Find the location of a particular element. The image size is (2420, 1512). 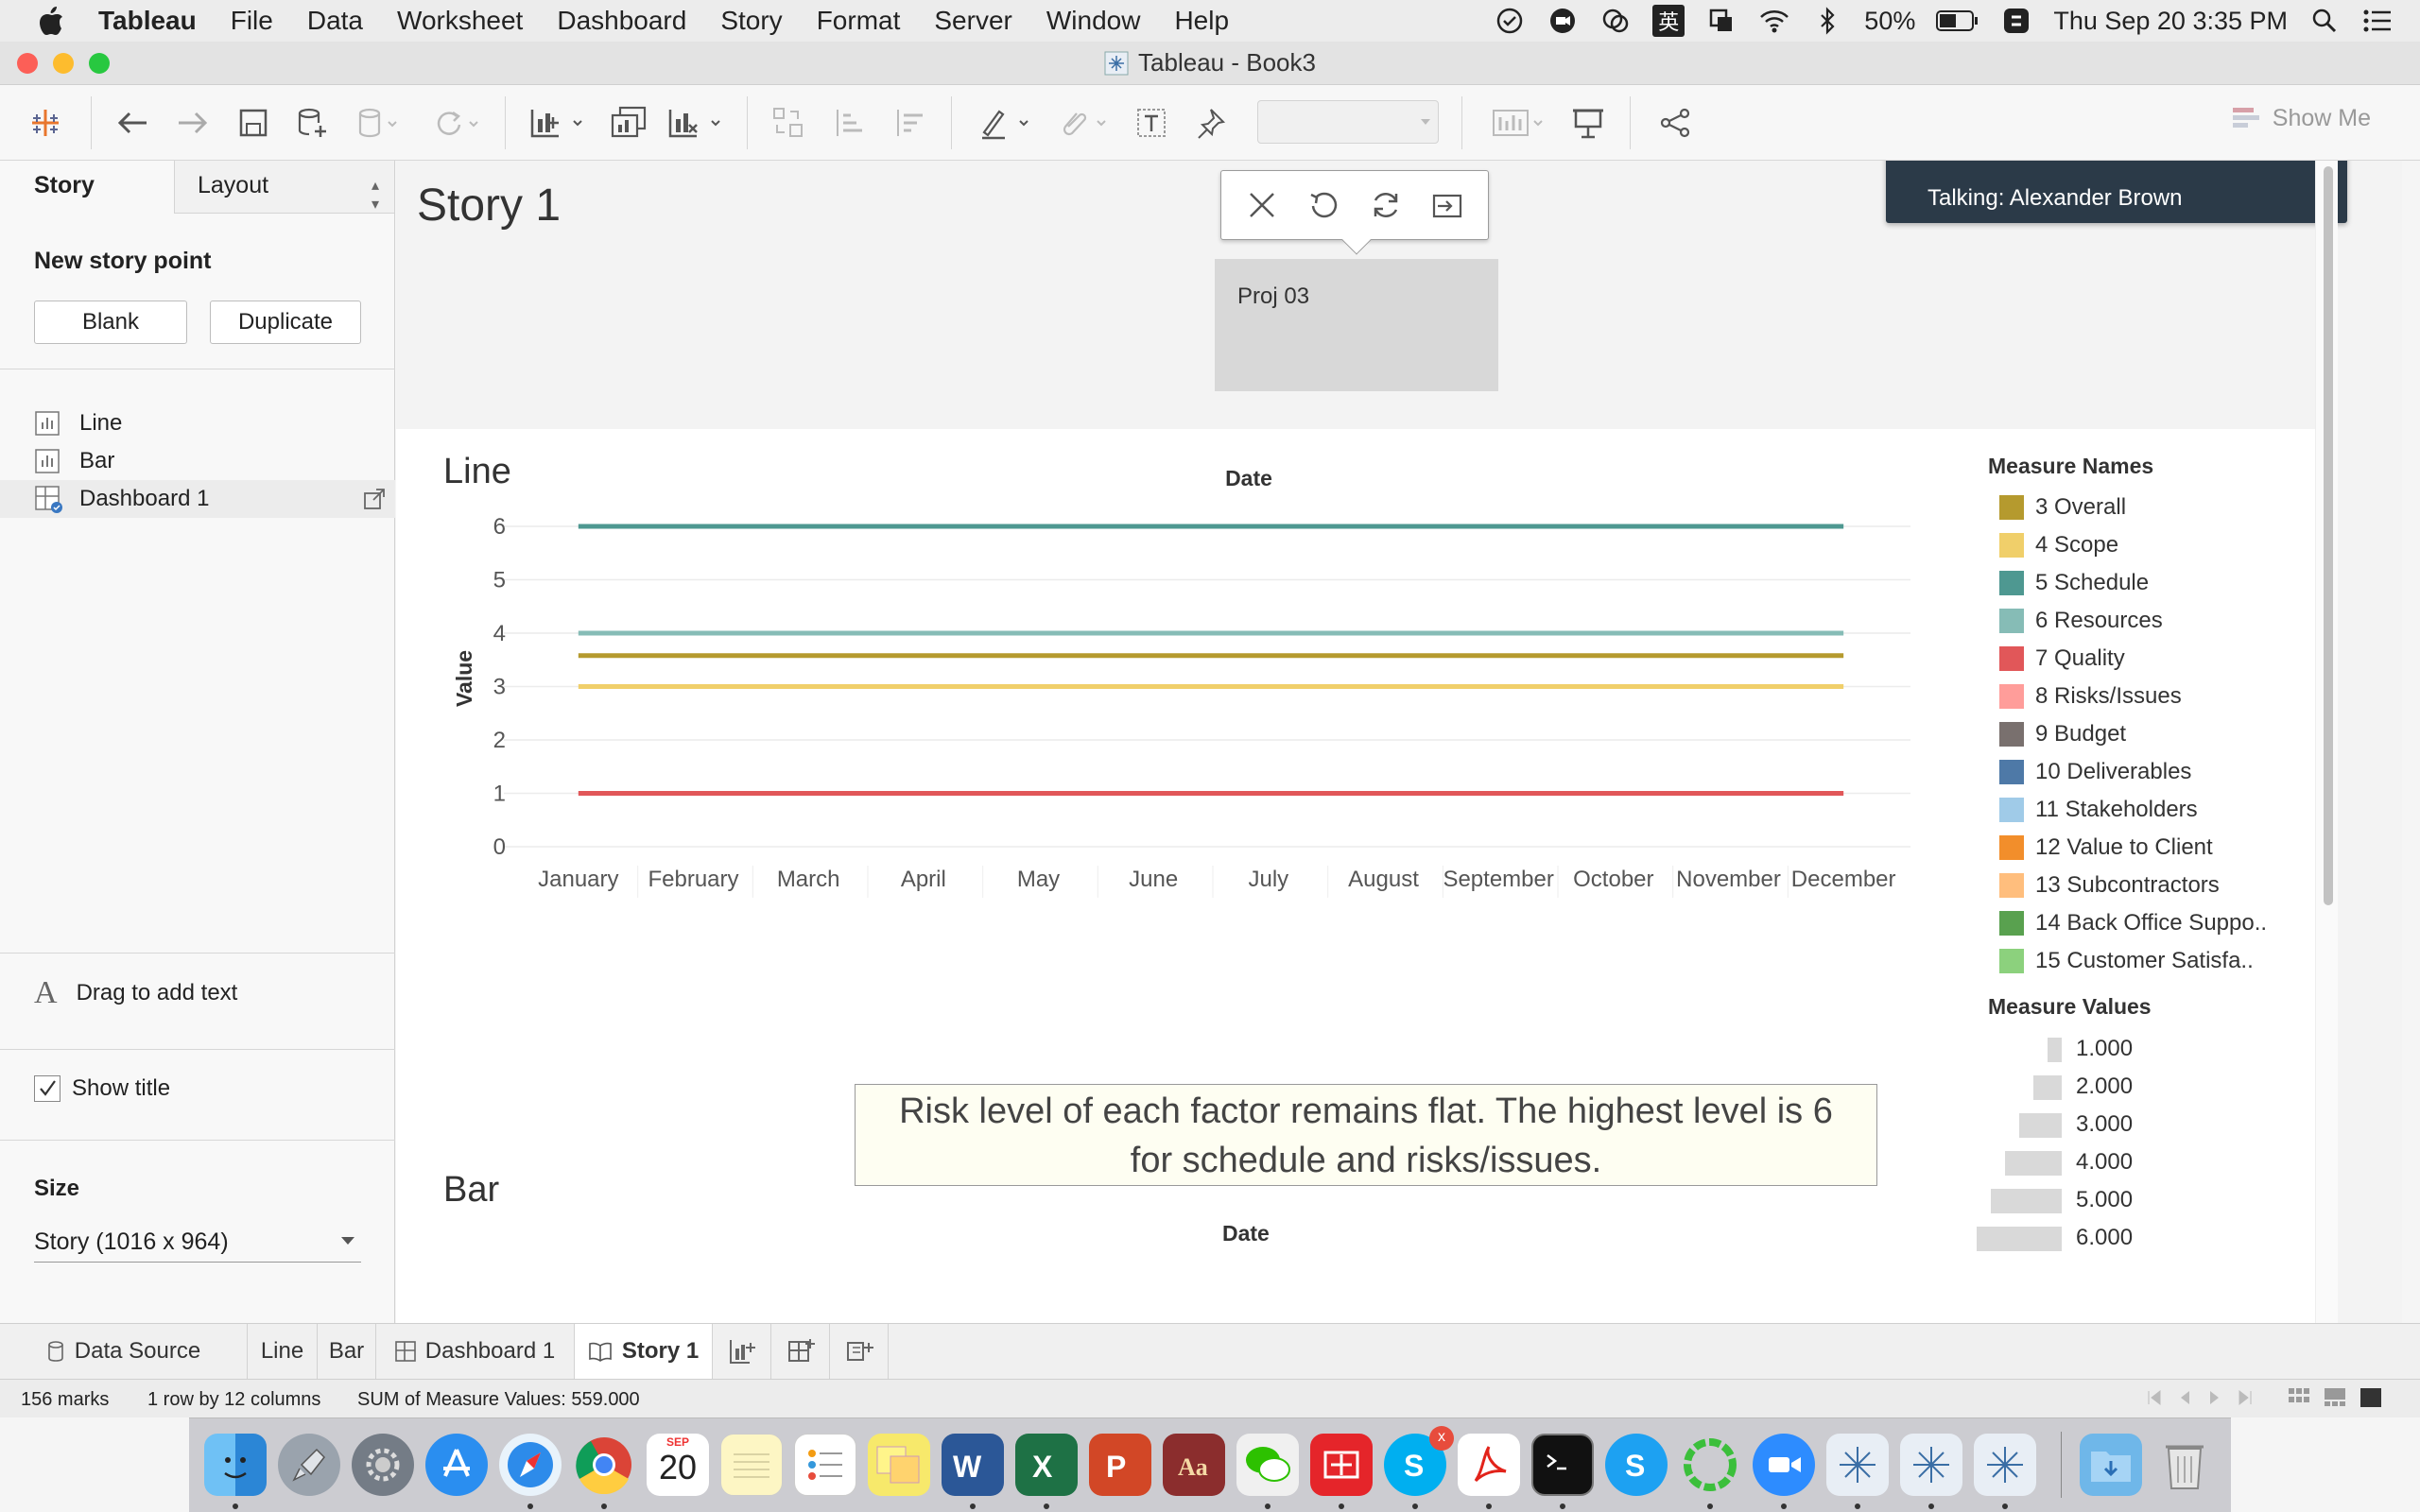

update-icon is located at coordinates (1386, 205).